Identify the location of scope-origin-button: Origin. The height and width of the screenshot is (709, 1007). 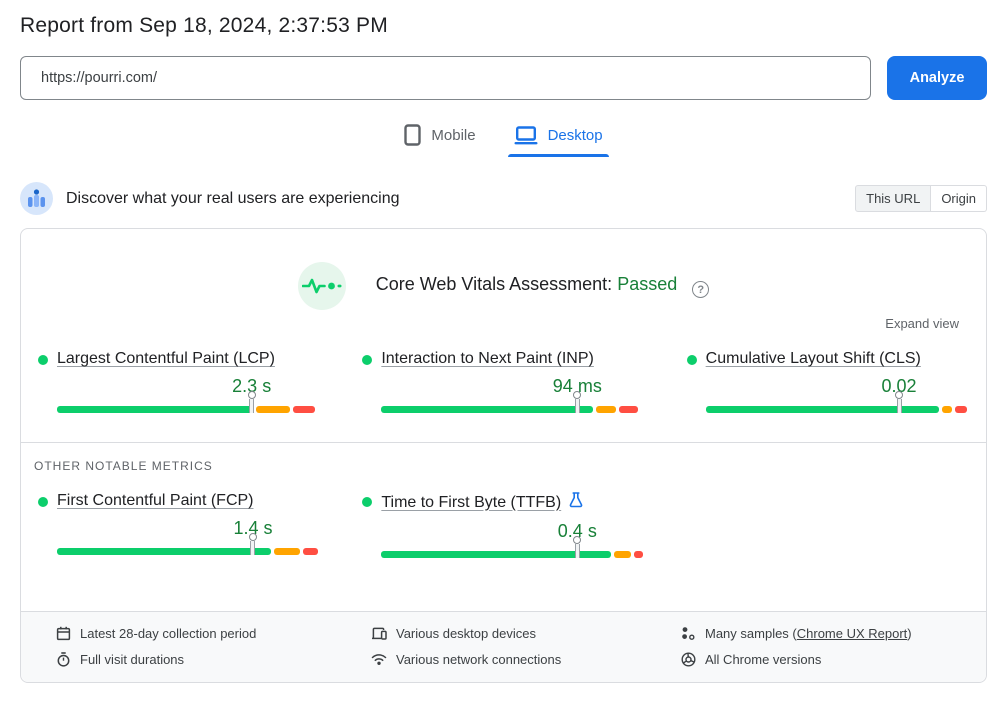
(959, 198).